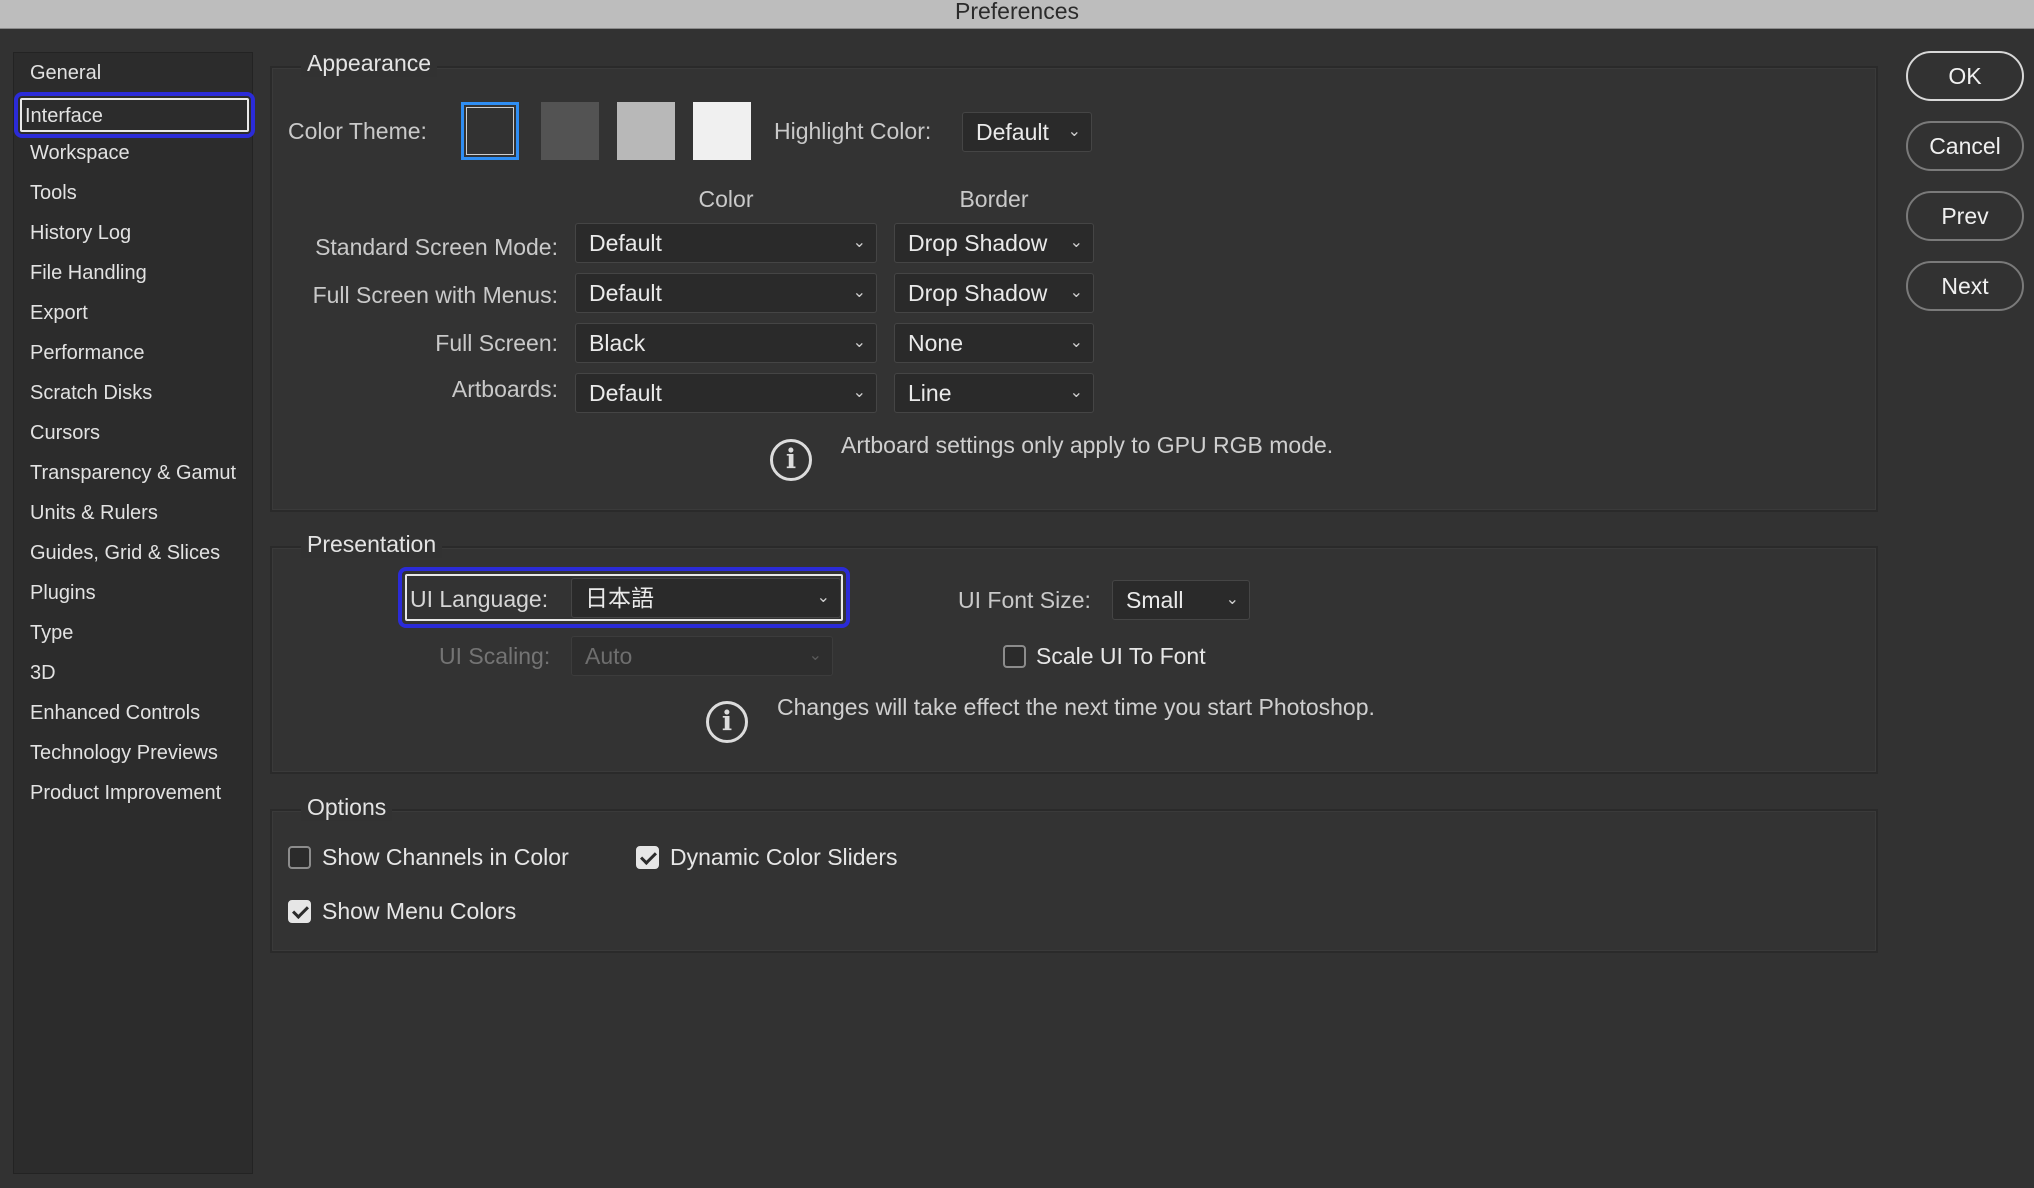 This screenshot has height=1188, width=2034. Describe the element at coordinates (930, 393) in the screenshot. I see `select-value: Line` at that location.